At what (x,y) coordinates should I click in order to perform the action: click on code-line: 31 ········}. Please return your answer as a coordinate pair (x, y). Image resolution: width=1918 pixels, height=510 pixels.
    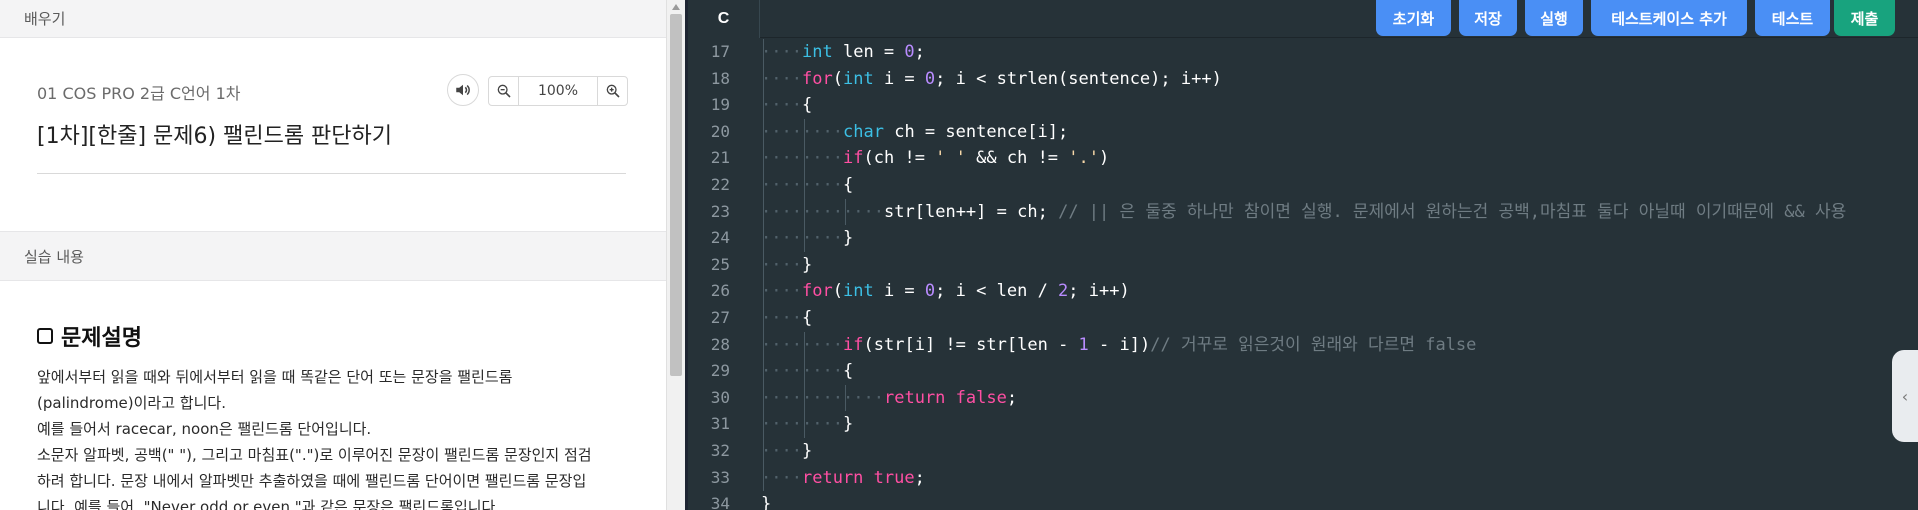
    Looking at the image, I should click on (1303, 424).